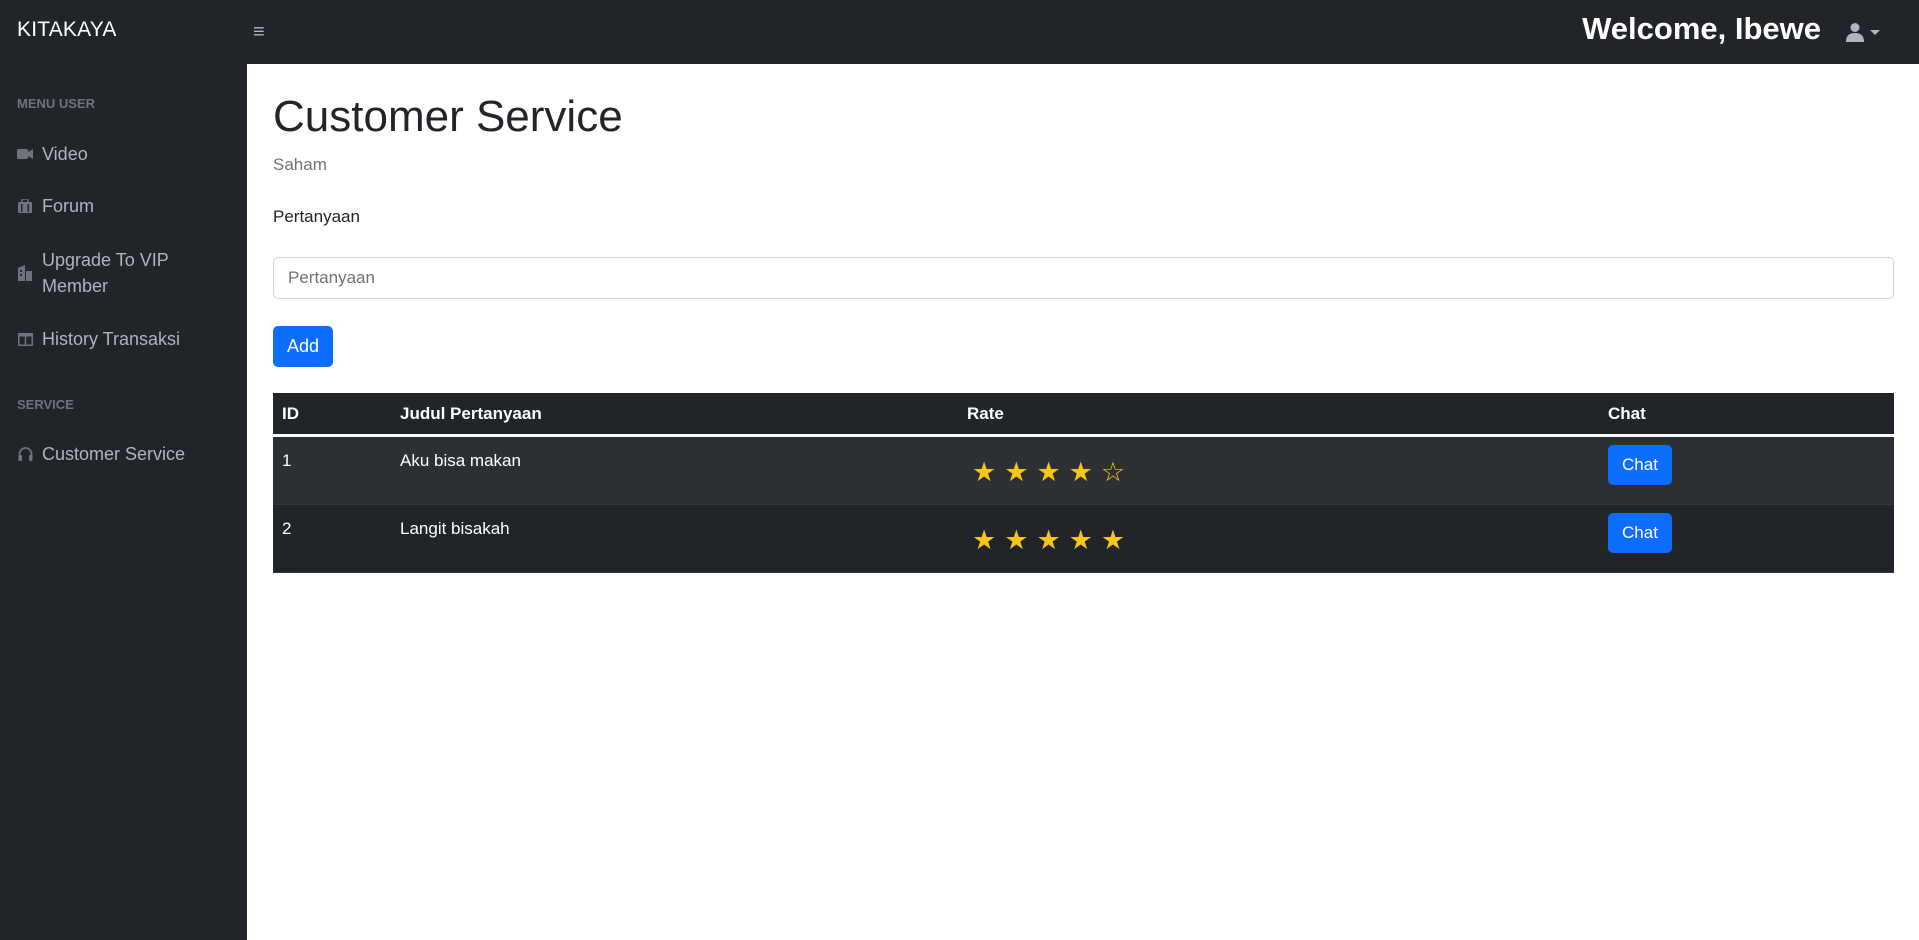 The image size is (1919, 940). Describe the element at coordinates (287, 528) in the screenshot. I see `row-id: 2` at that location.